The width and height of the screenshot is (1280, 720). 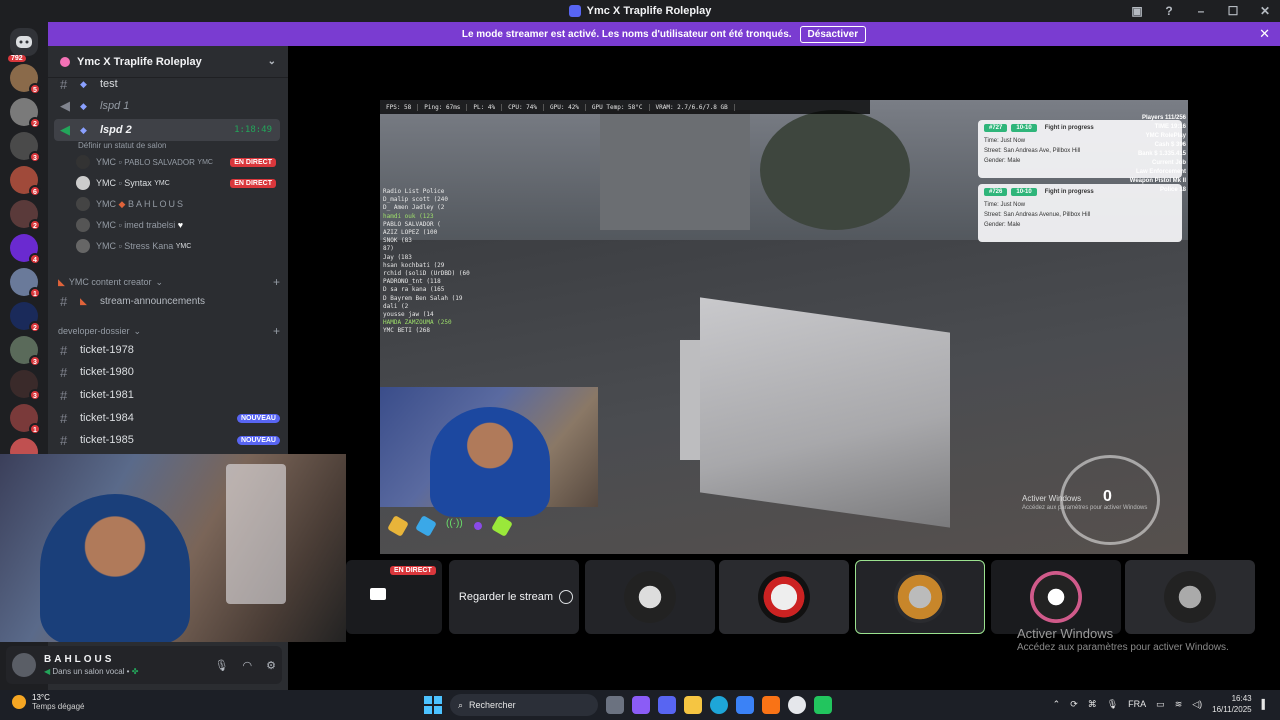 What do you see at coordinates (25, 249) in the screenshot?
I see `server-icon: 4` at bounding box center [25, 249].